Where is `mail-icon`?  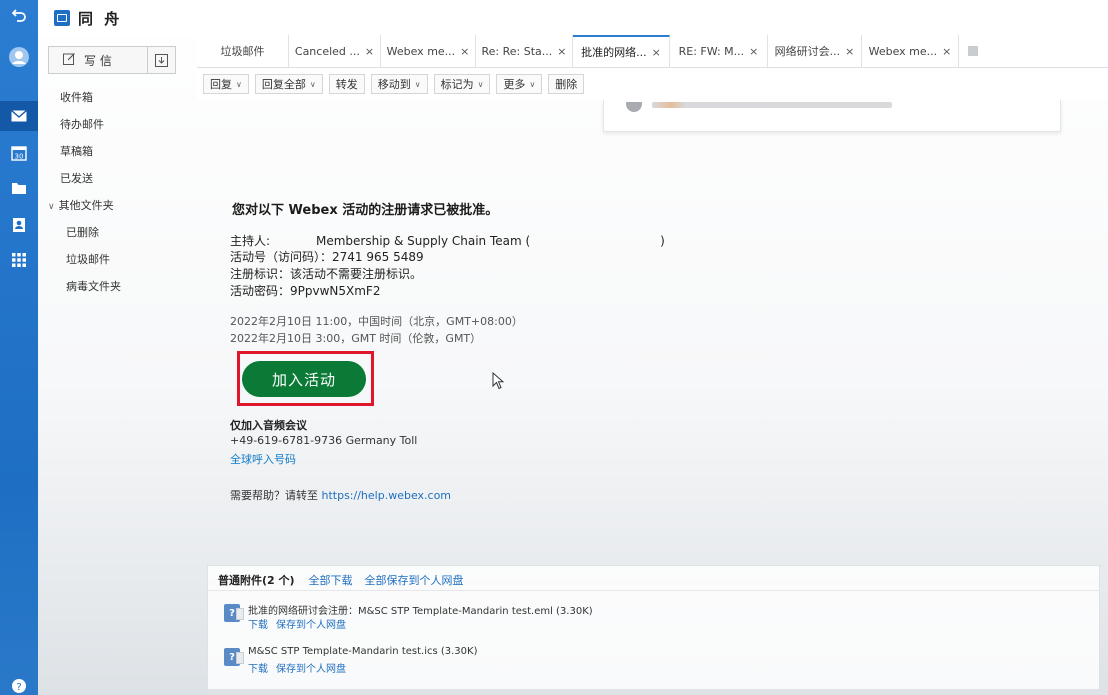
mail-icon is located at coordinates (19, 116).